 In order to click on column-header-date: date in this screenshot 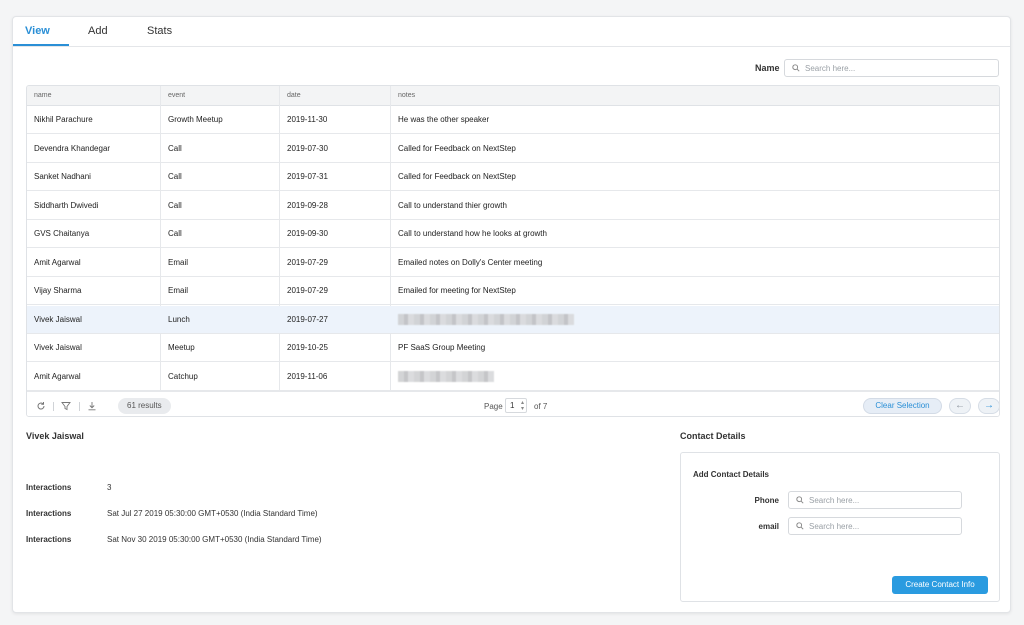, I will do `click(294, 95)`.